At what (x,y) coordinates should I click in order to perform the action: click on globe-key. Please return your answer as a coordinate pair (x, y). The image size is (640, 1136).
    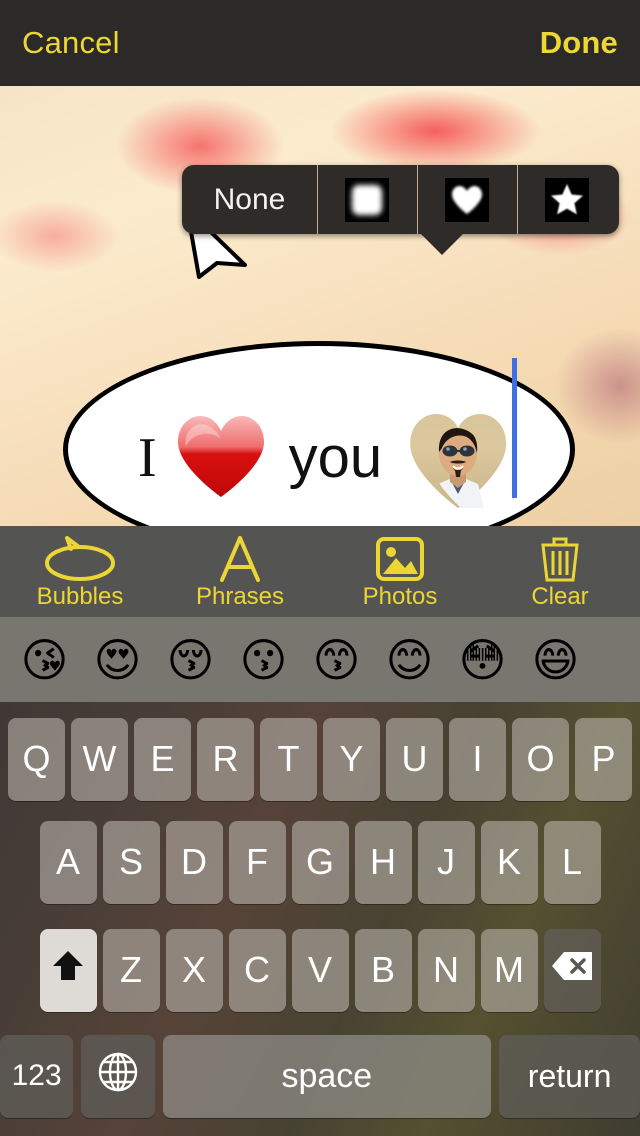
    Looking at the image, I should click on (118, 1076).